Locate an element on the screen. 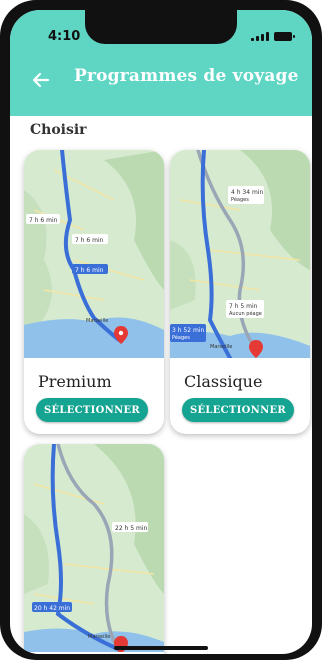 Image resolution: width=322 pixels, height=660 pixels. signal-icon is located at coordinates (260, 36).